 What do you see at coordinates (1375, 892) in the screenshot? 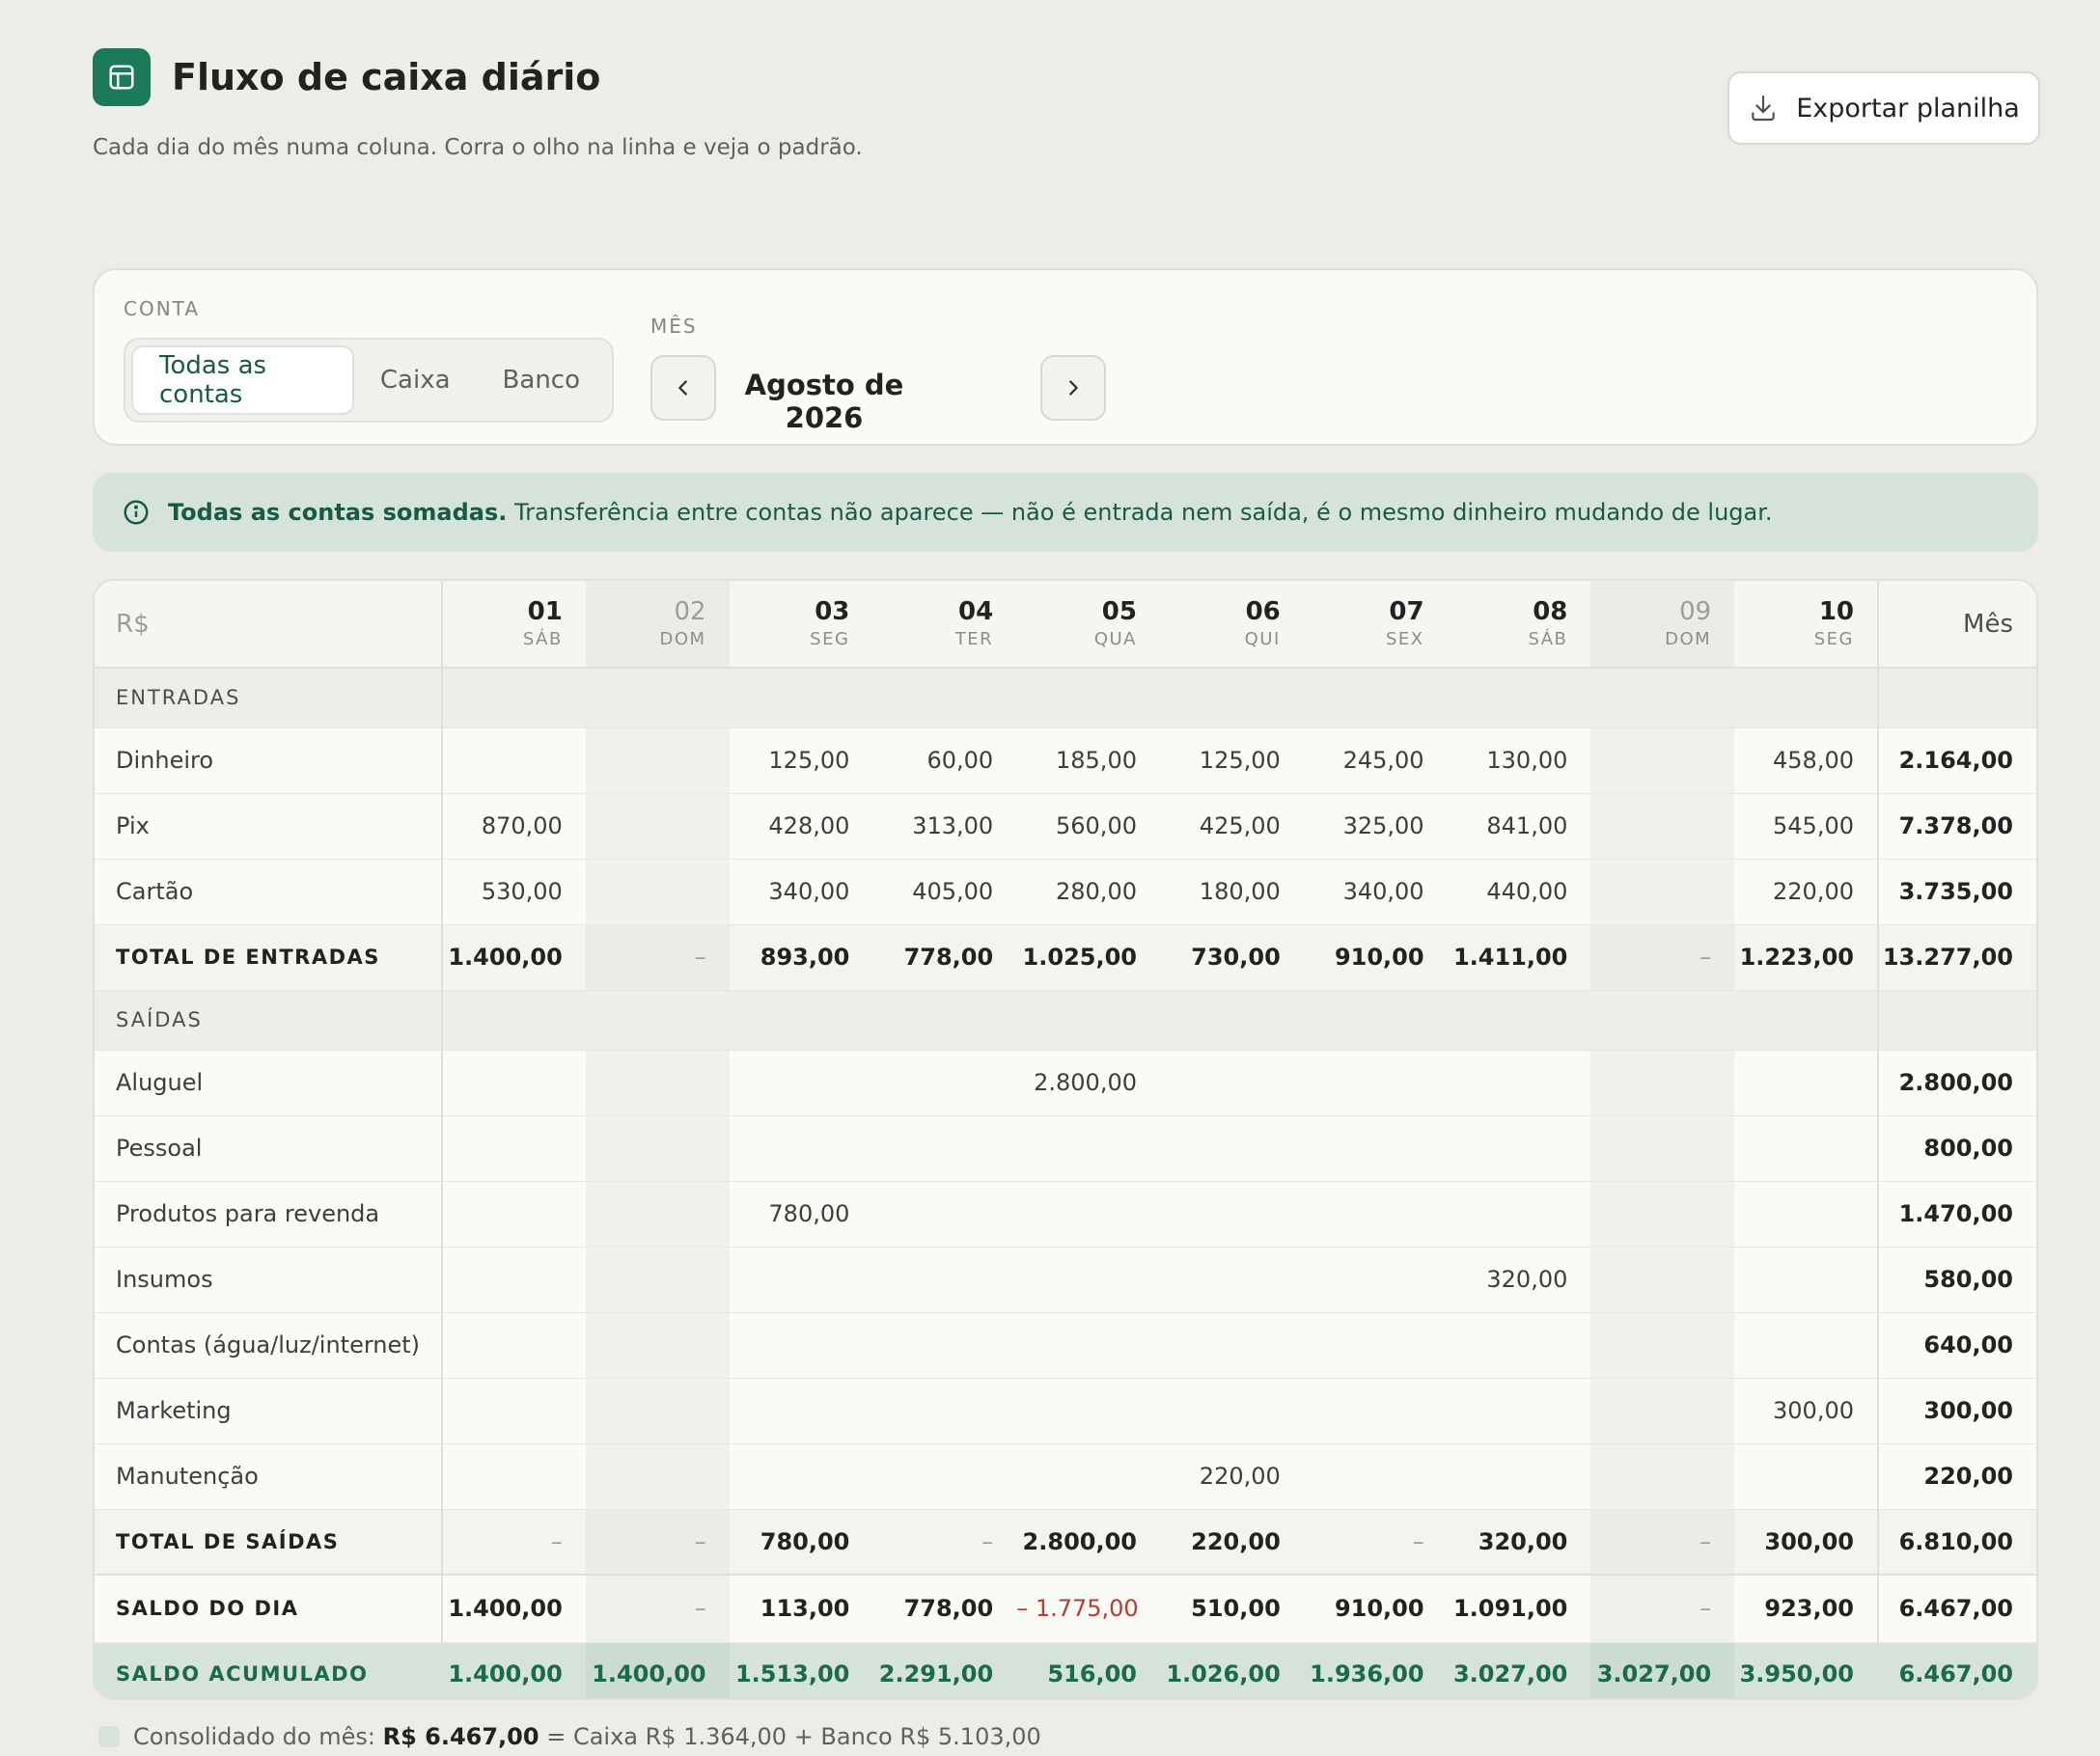
I see `table-cell: 340,00` at bounding box center [1375, 892].